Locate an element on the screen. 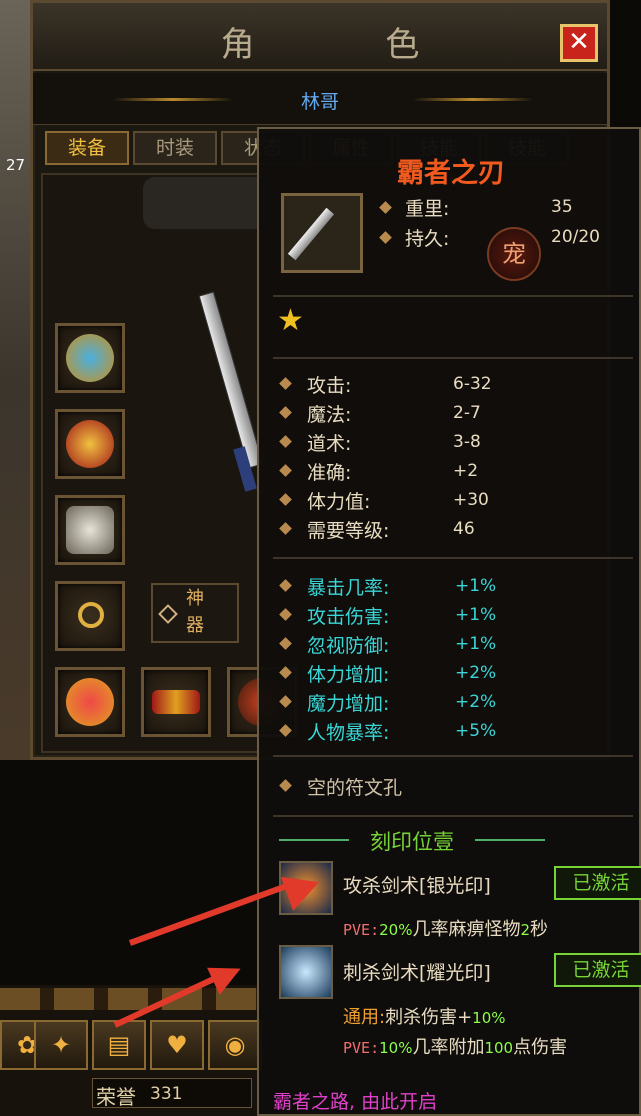 The height and width of the screenshot is (1116, 641). seal-1-status: 已激活 is located at coordinates (597, 883).